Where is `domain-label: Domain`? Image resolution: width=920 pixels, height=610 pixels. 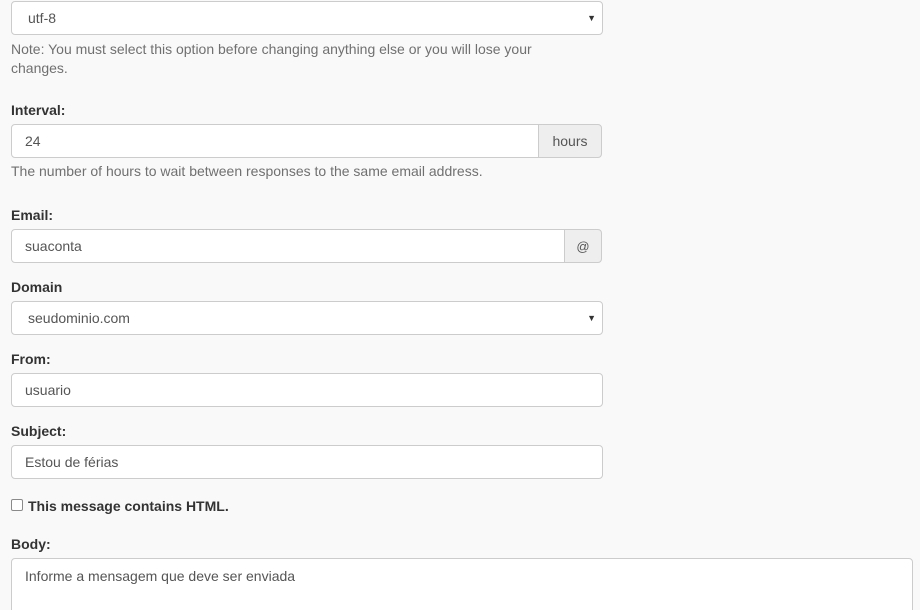
domain-label: Domain is located at coordinates (37, 287).